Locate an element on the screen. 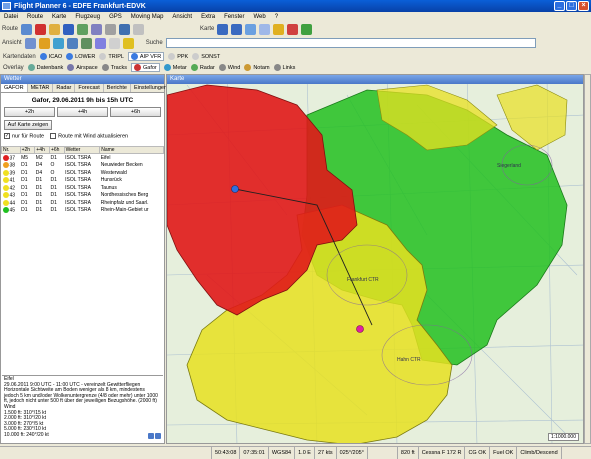 This screenshot has width=591, height=459. overlay-tracks: Tracks is located at coordinates (114, 67).